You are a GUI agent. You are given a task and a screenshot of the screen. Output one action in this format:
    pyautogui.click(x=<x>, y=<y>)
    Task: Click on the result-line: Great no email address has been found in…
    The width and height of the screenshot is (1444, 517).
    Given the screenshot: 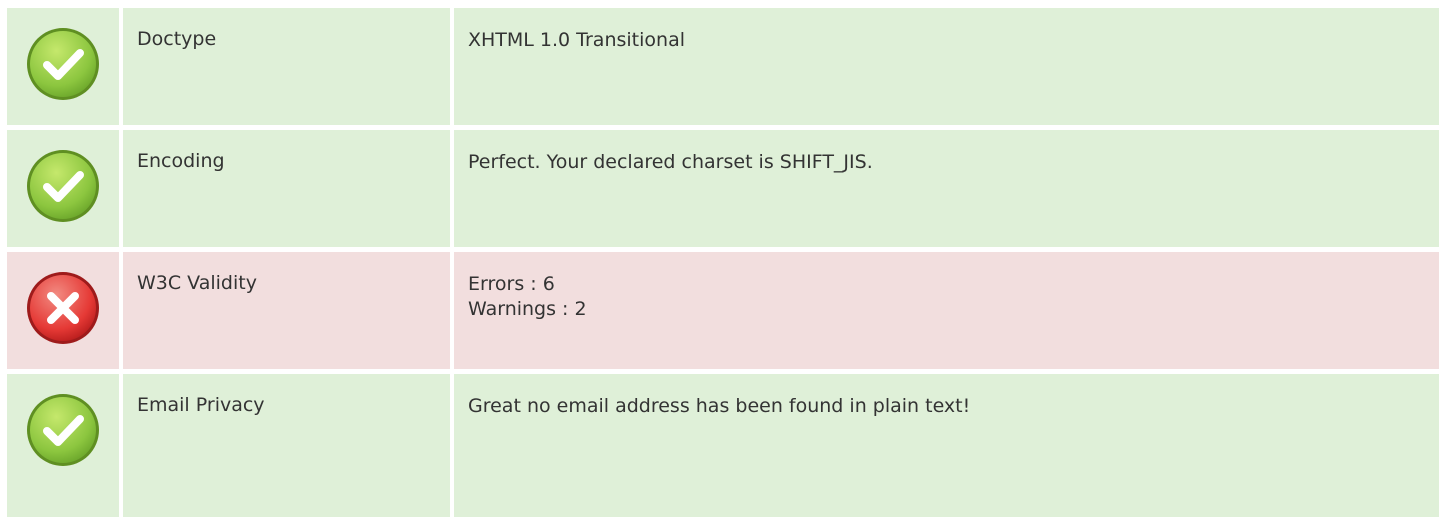 What is the action you would take?
    pyautogui.click(x=719, y=406)
    